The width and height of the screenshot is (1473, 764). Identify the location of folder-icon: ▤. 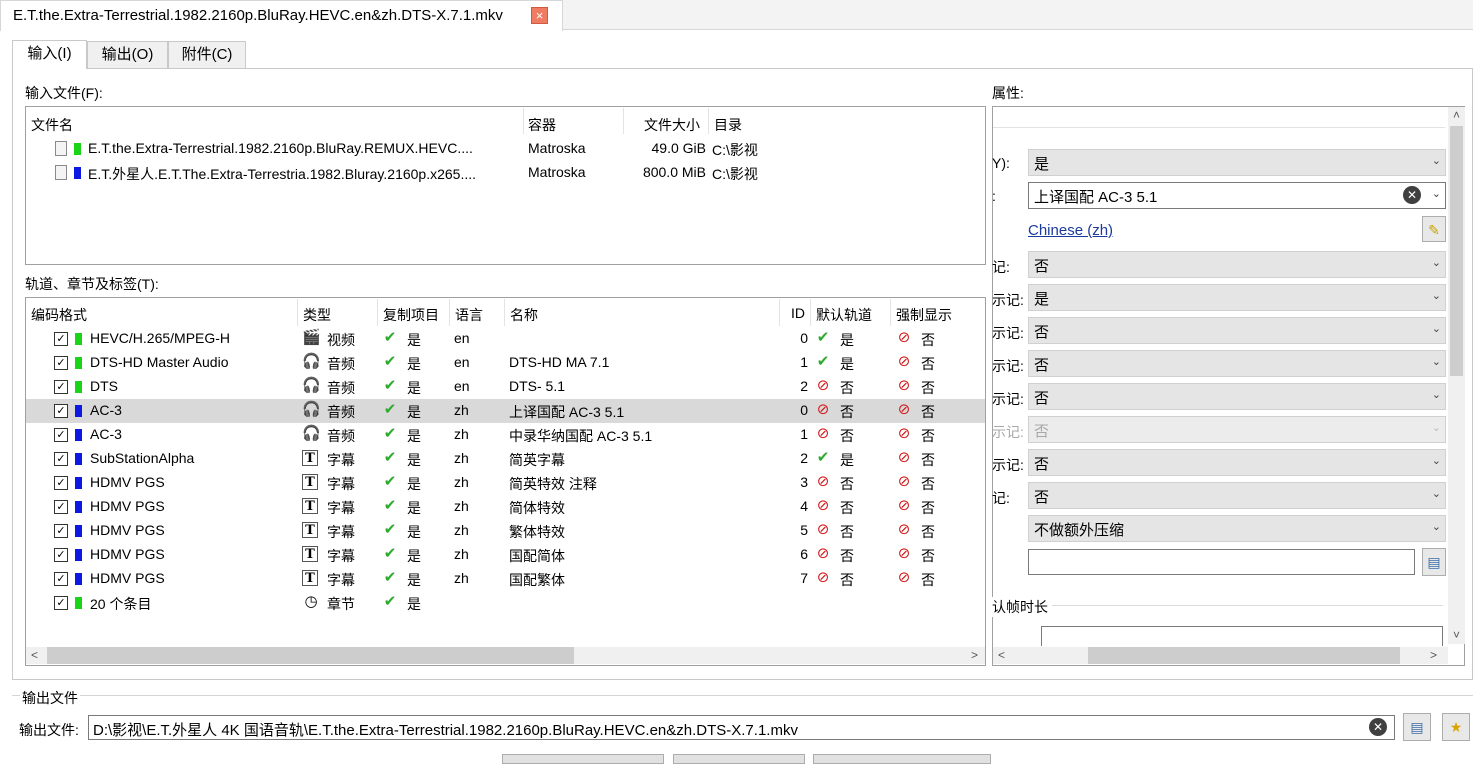
(1434, 562).